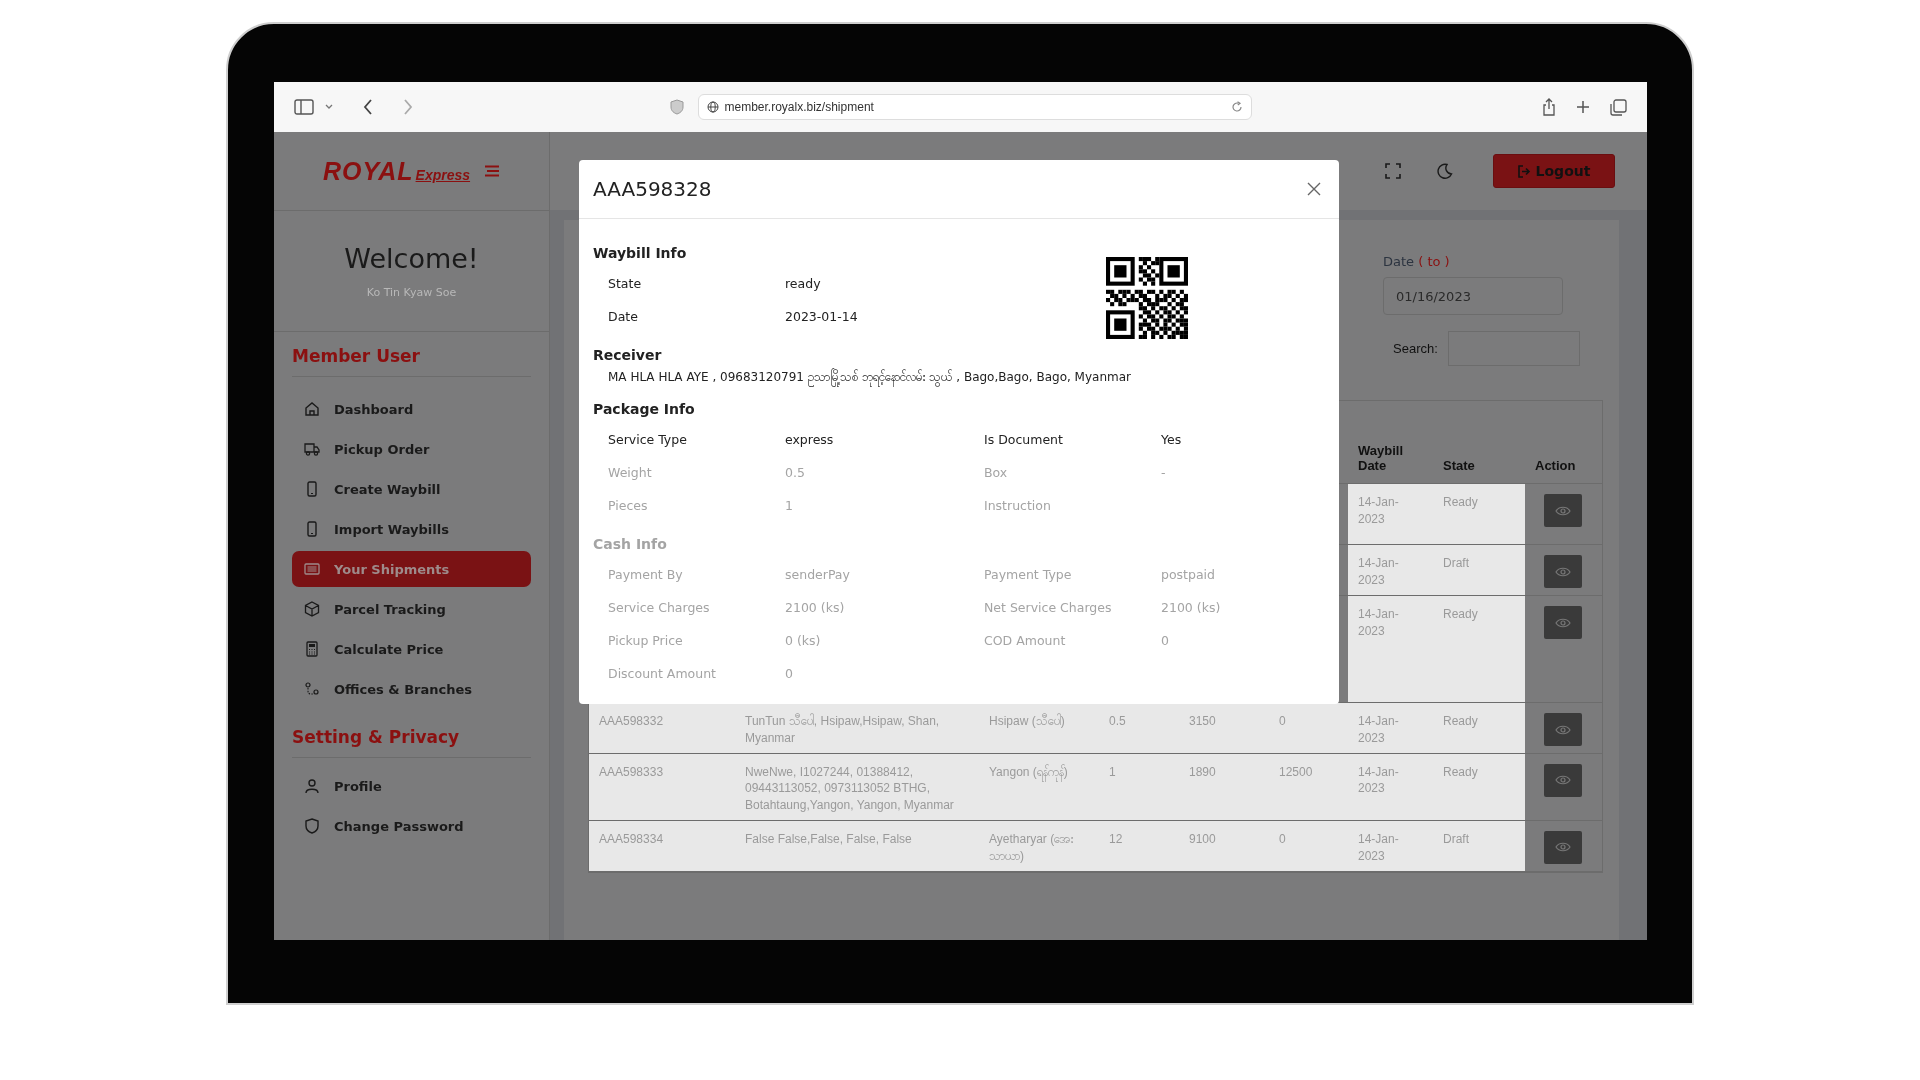  Describe the element at coordinates (1039, 846) in the screenshot. I see `table-cell: Ayetharyar (အေးသာယာ)` at that location.